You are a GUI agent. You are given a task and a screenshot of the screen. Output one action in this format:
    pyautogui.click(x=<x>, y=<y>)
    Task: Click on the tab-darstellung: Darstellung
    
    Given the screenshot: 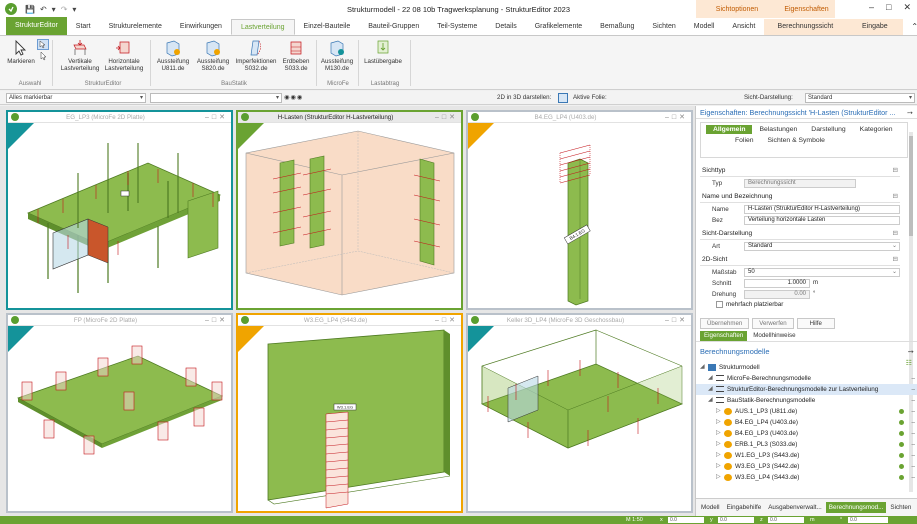 What is the action you would take?
    pyautogui.click(x=828, y=129)
    